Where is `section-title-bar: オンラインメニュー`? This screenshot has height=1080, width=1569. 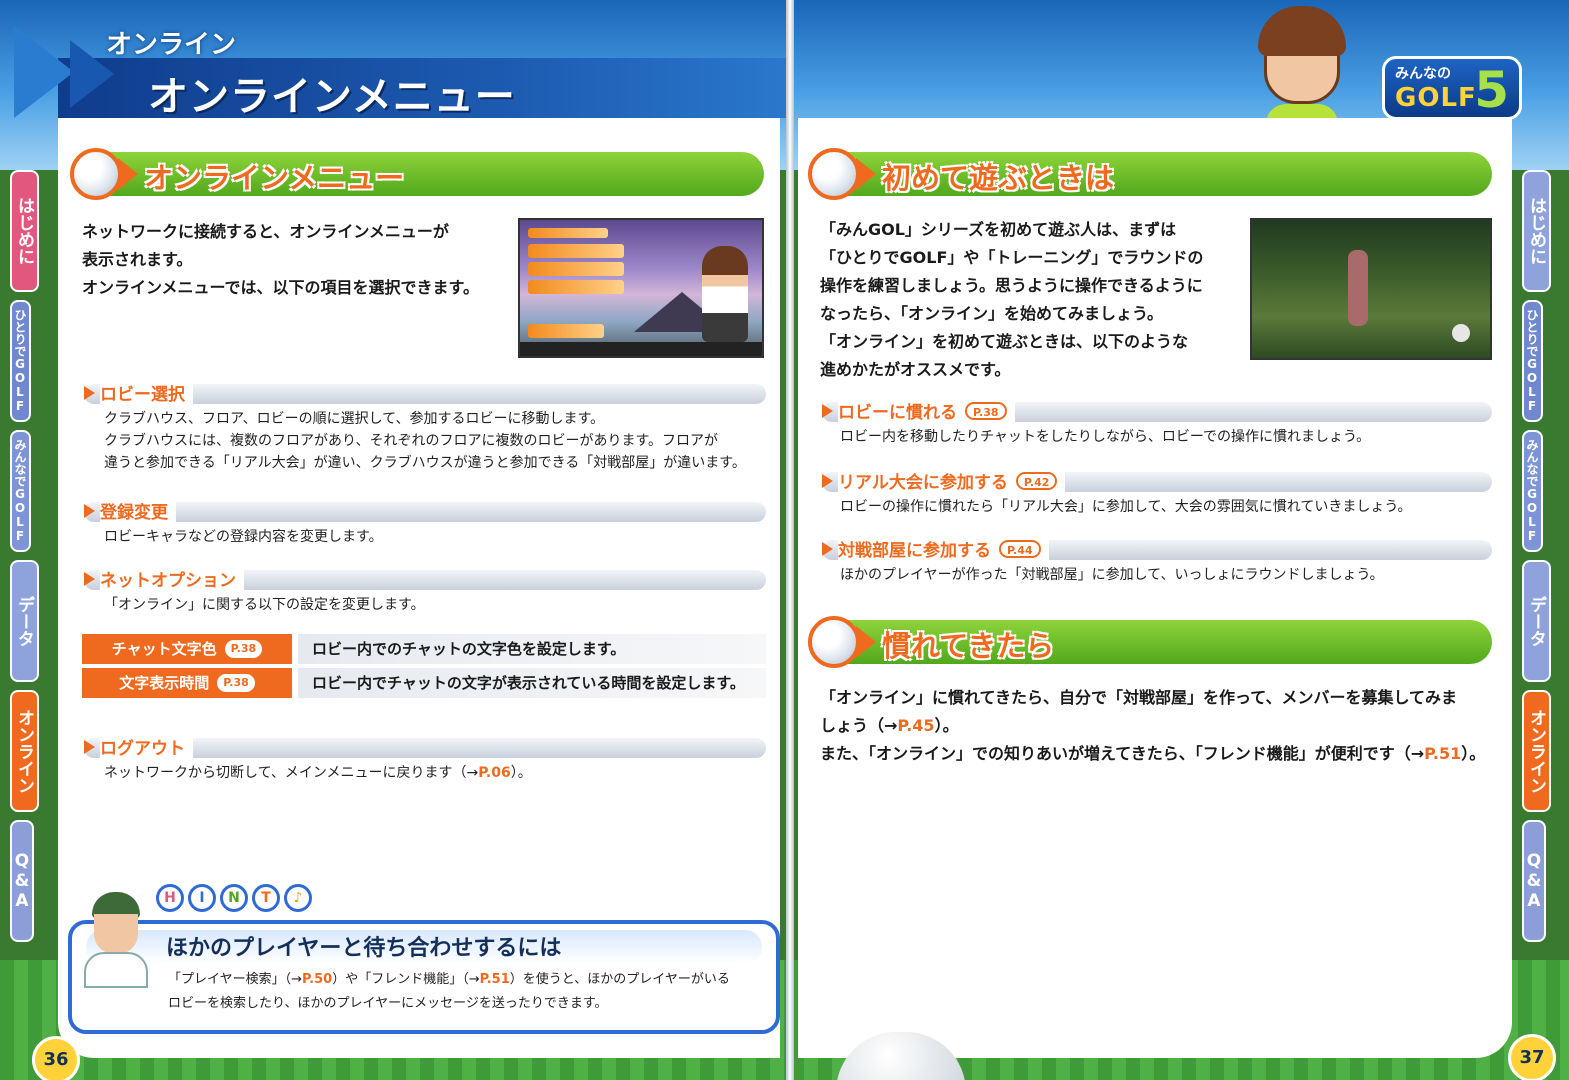
section-title-bar: オンラインメニュー is located at coordinates (417, 174).